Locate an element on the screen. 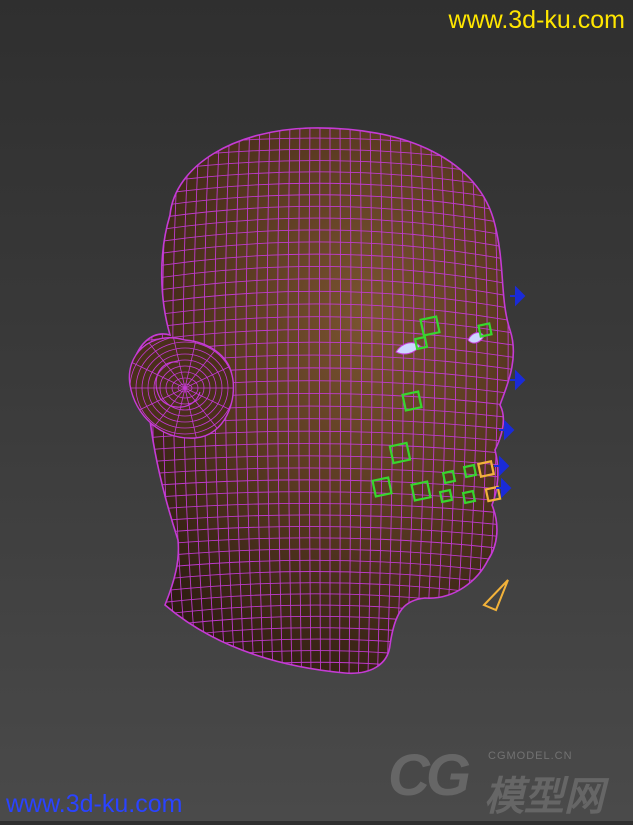 The width and height of the screenshot is (633, 825). logo-site: CGMODEL.CN is located at coordinates (530, 756).